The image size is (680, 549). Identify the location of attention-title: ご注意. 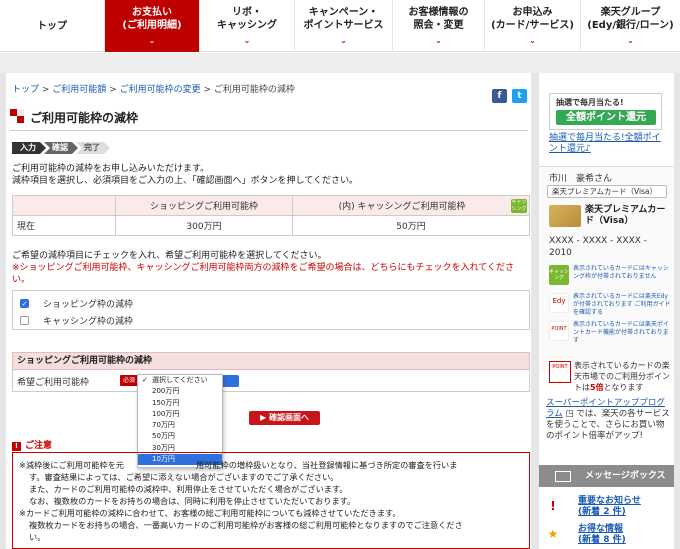
(39, 446).